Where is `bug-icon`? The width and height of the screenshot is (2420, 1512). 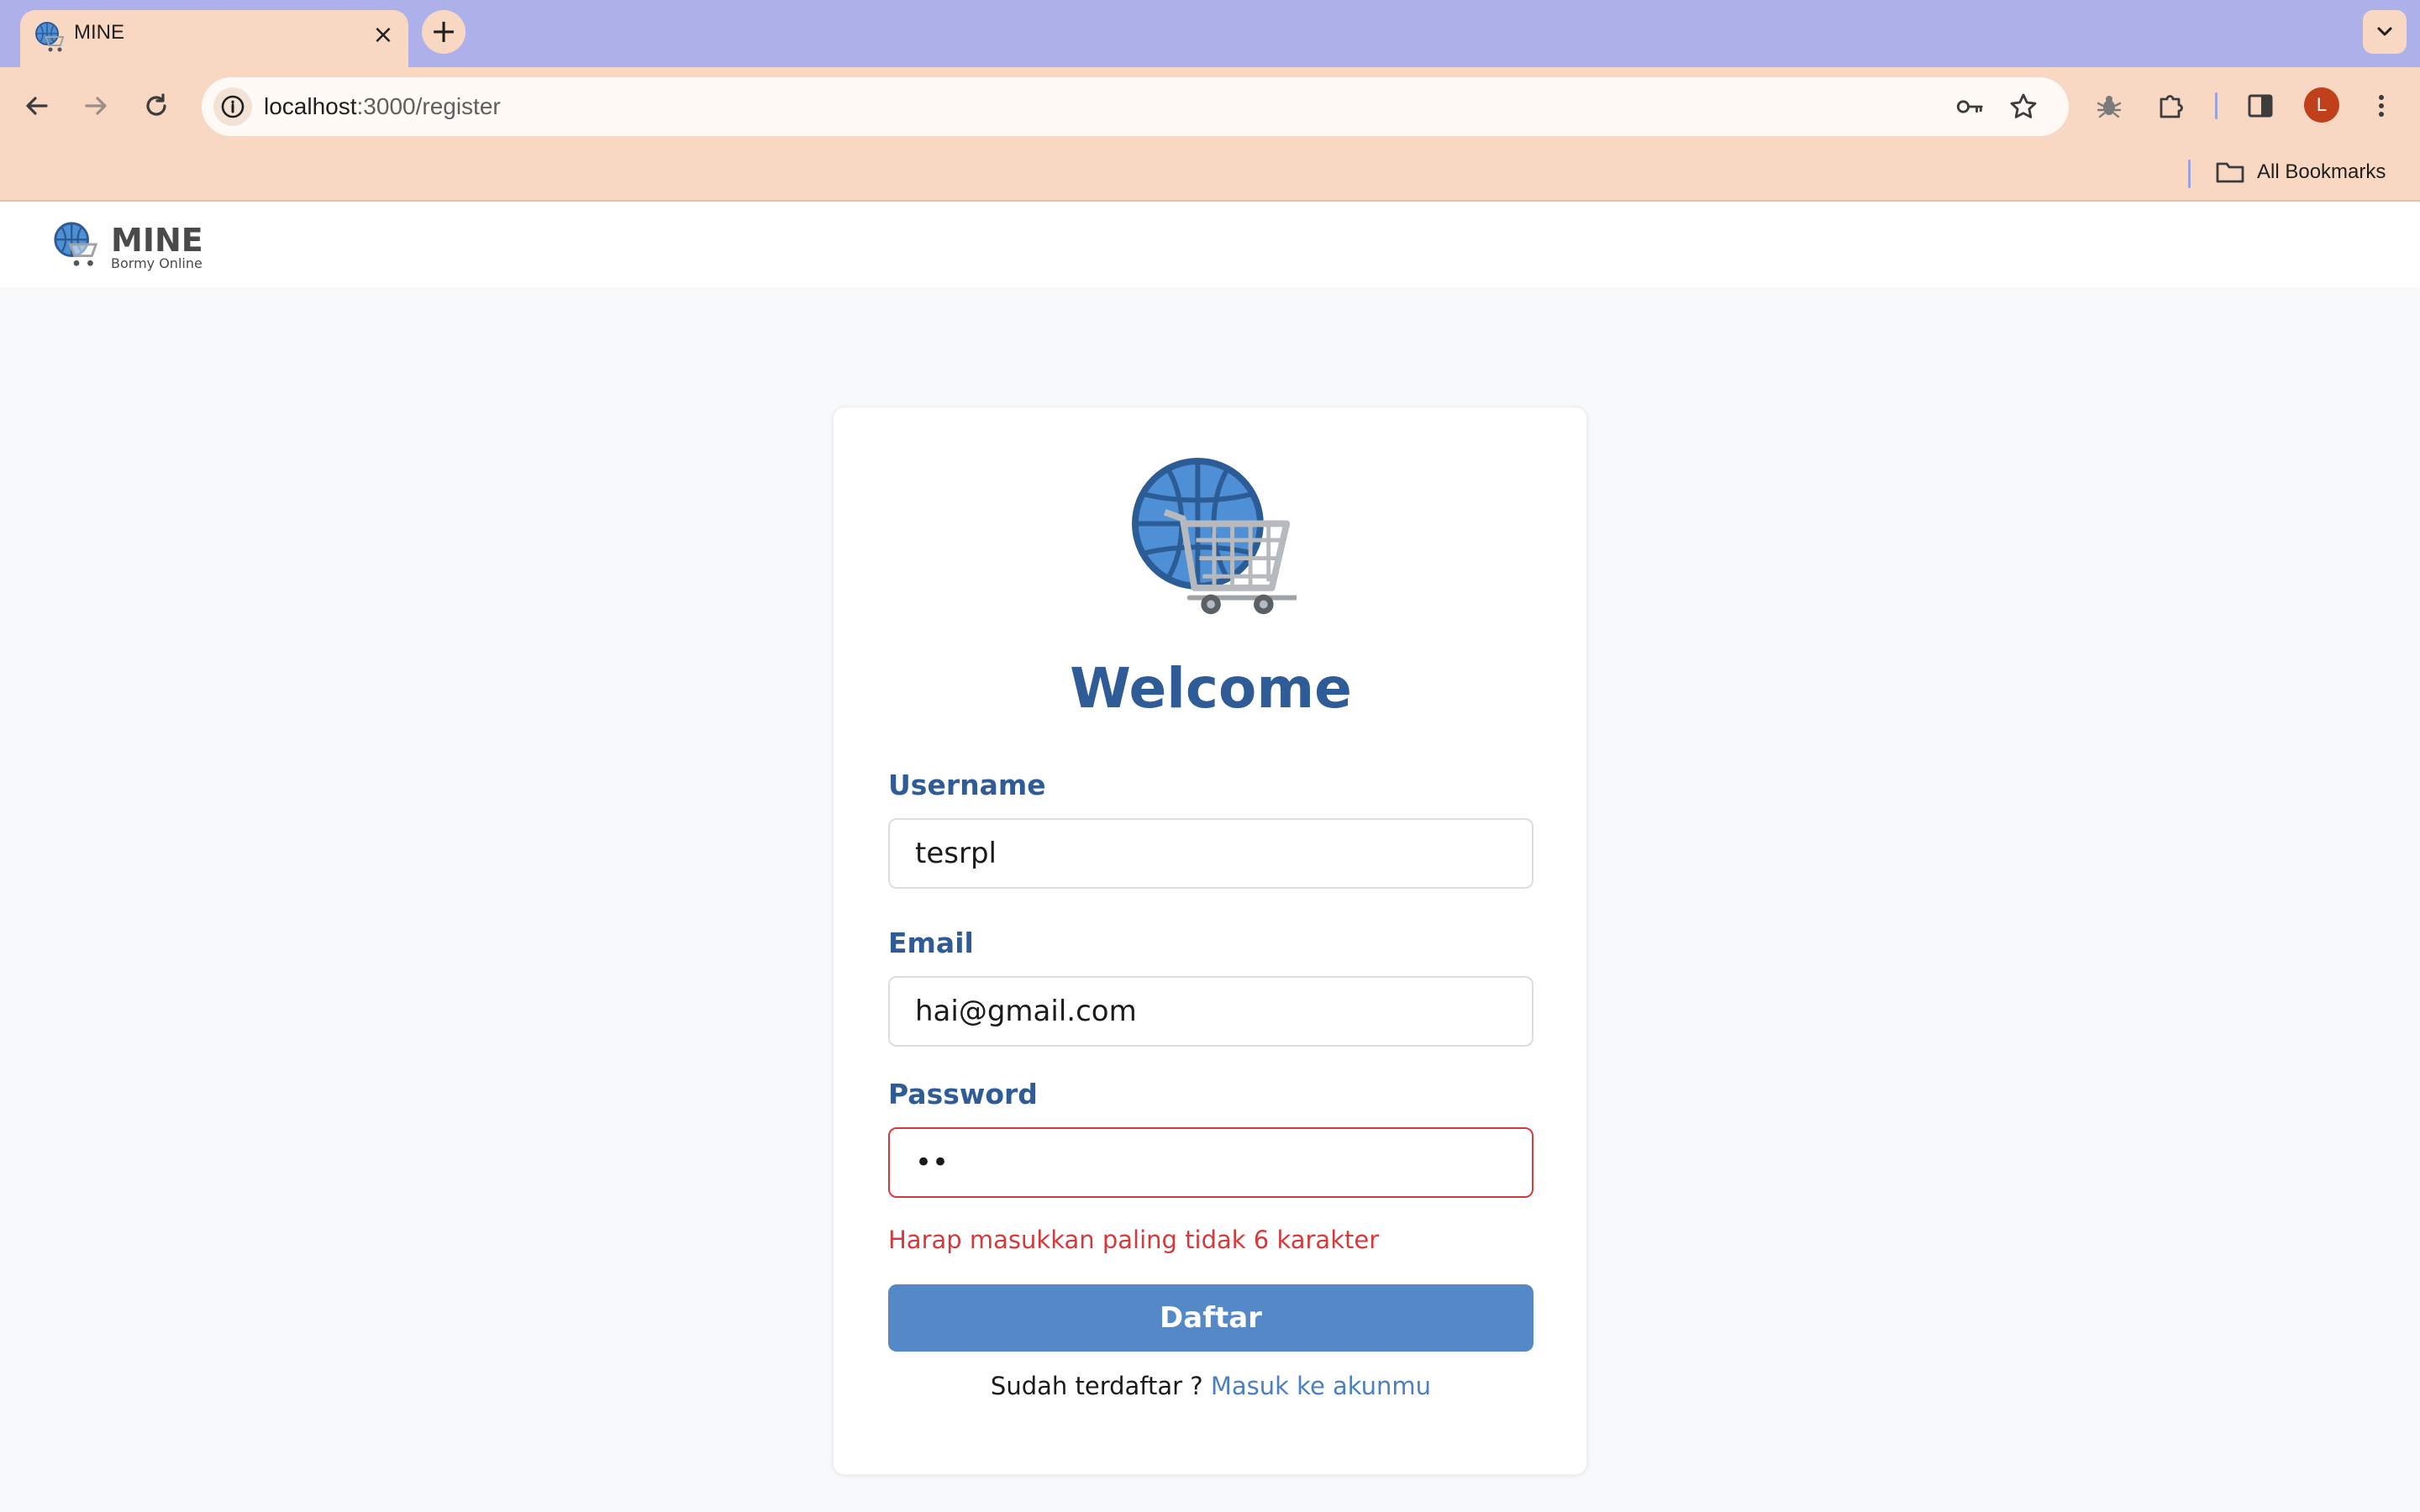
bug-icon is located at coordinates (2109, 107).